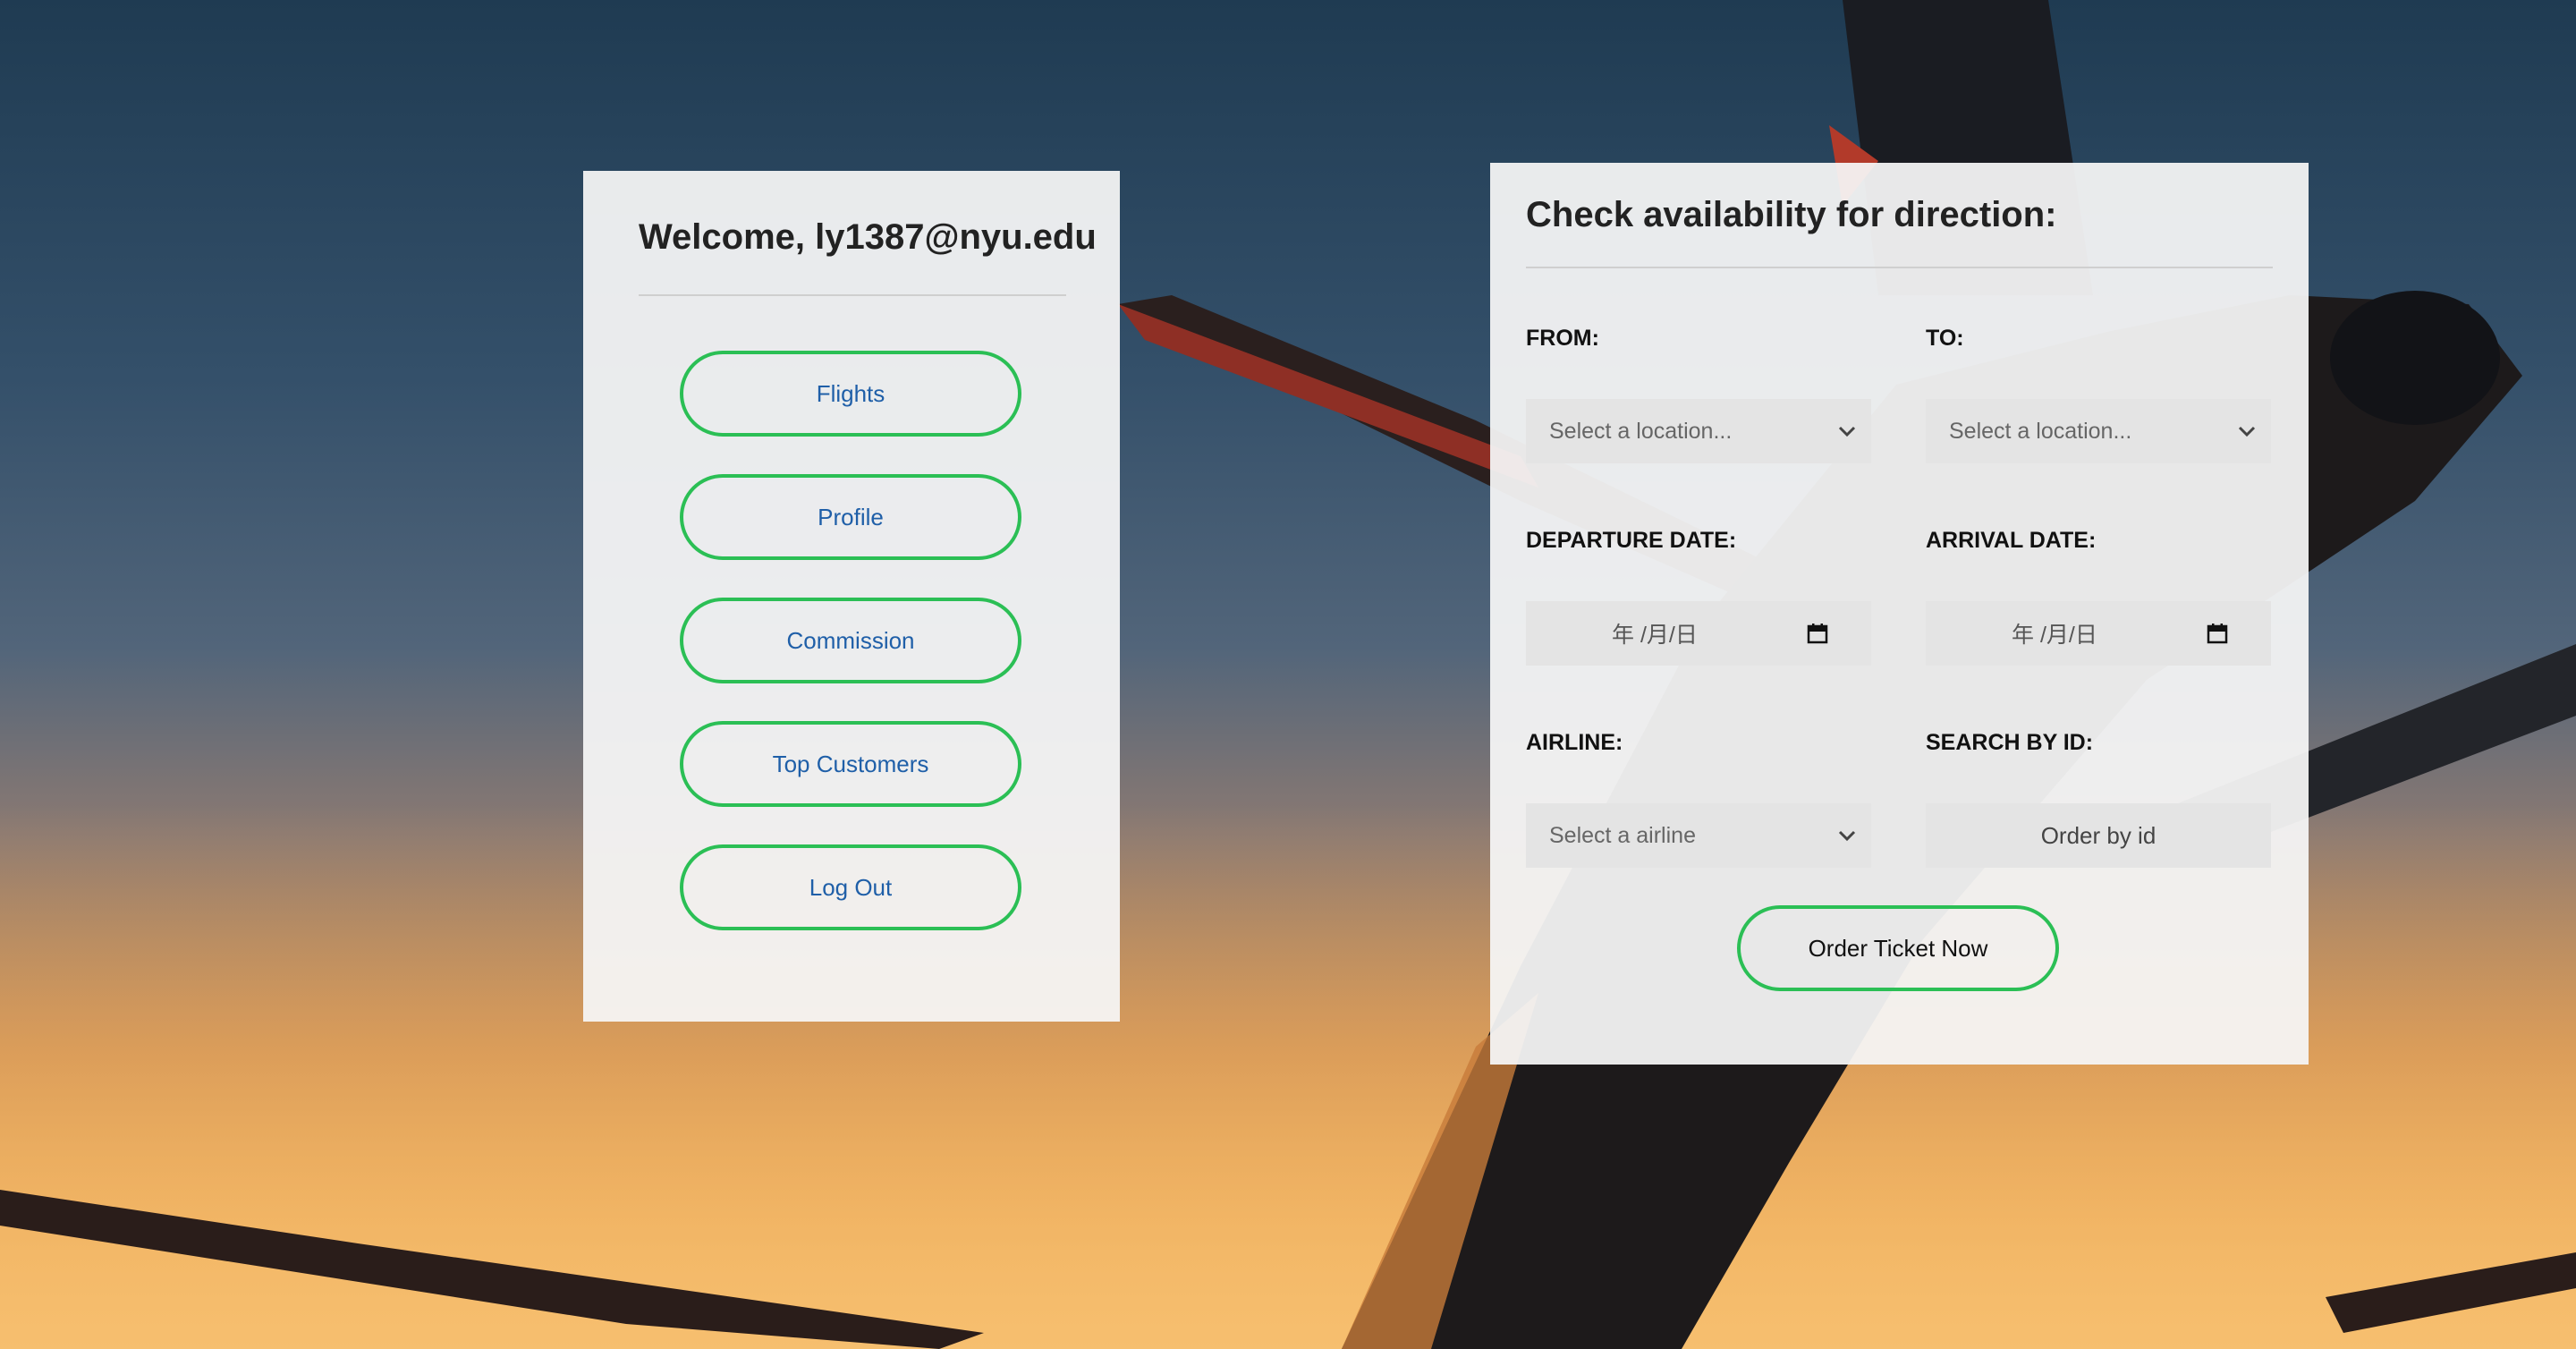  I want to click on from-label: FROM:, so click(1562, 338).